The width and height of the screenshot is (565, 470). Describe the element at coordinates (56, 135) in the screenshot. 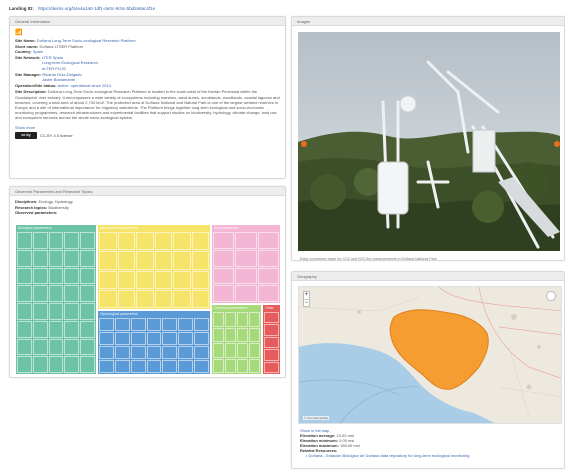

I see `license-link: CC-BY 4.0 license` at that location.